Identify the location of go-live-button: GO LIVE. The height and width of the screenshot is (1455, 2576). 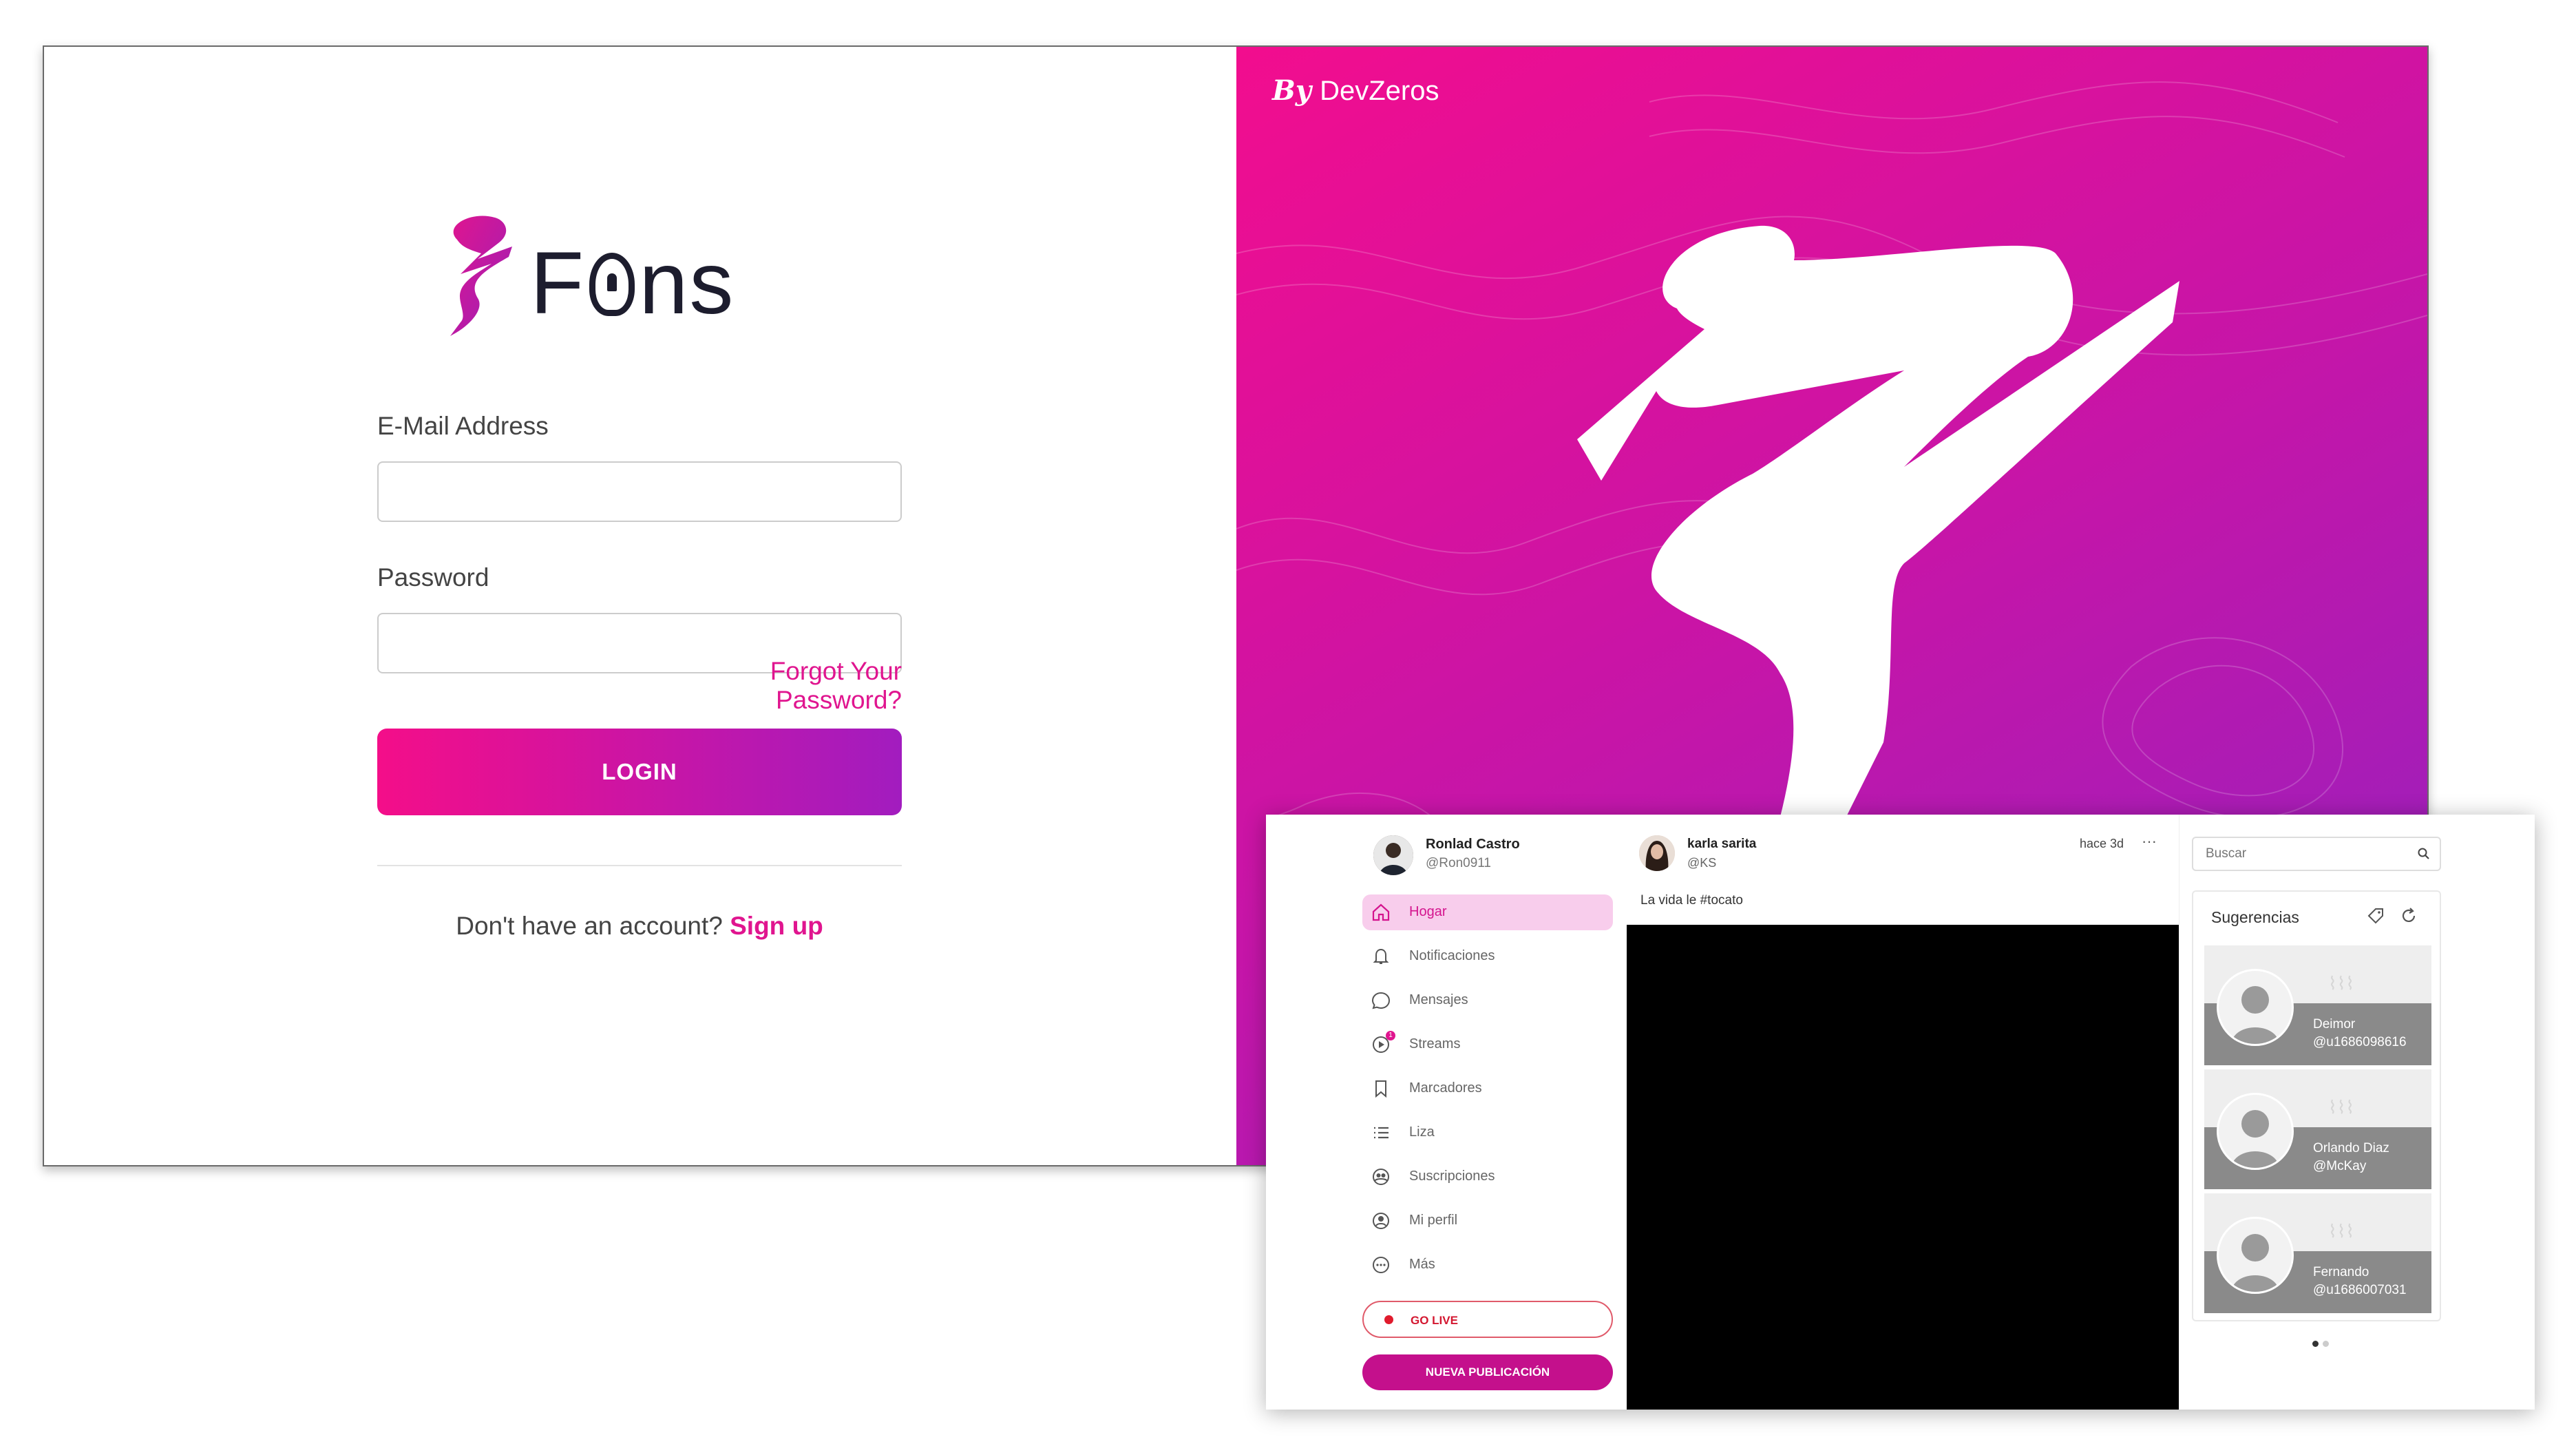
(1488, 1319).